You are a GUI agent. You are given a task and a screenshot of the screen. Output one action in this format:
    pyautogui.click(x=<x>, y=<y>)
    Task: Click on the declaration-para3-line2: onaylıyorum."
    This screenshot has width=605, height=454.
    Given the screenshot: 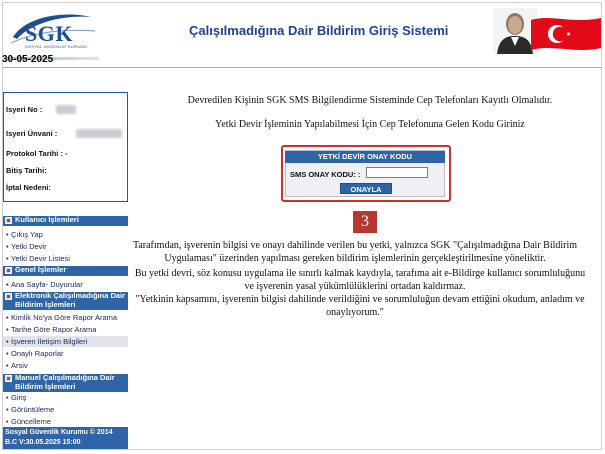 What is the action you would take?
    pyautogui.click(x=355, y=312)
    